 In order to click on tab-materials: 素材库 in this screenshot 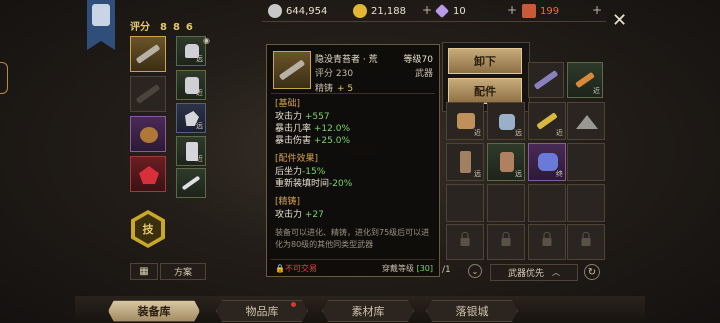, I will do `click(368, 311)`.